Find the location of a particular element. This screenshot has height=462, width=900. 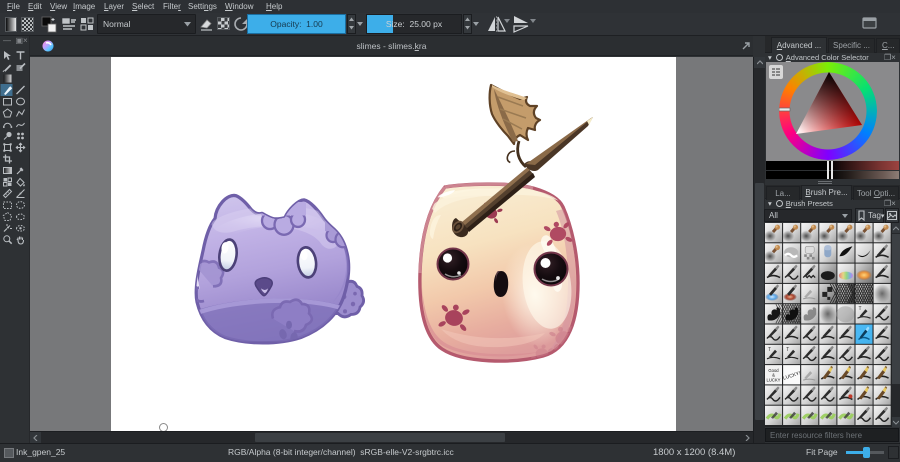

svg-text: LUCKY is located at coordinates (774, 380).